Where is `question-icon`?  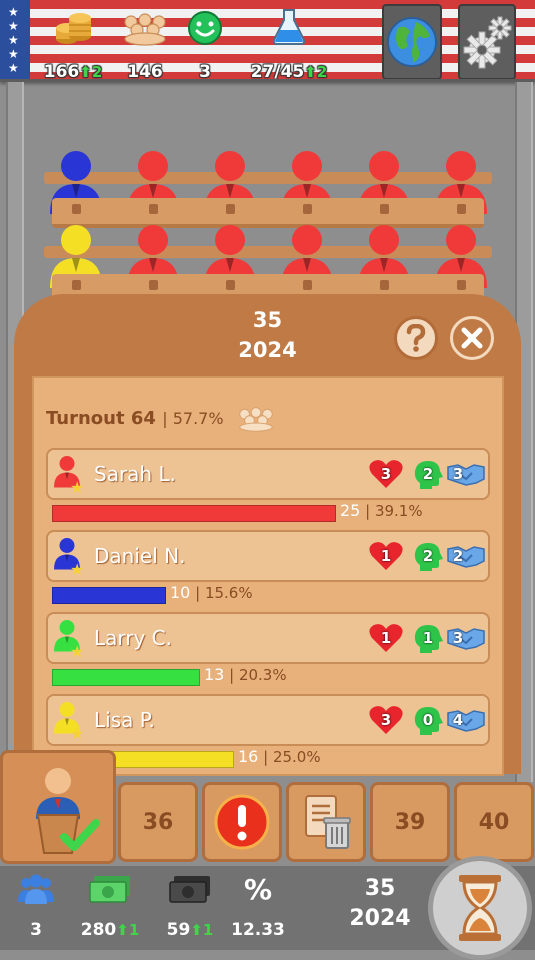
question-icon is located at coordinates (416, 338).